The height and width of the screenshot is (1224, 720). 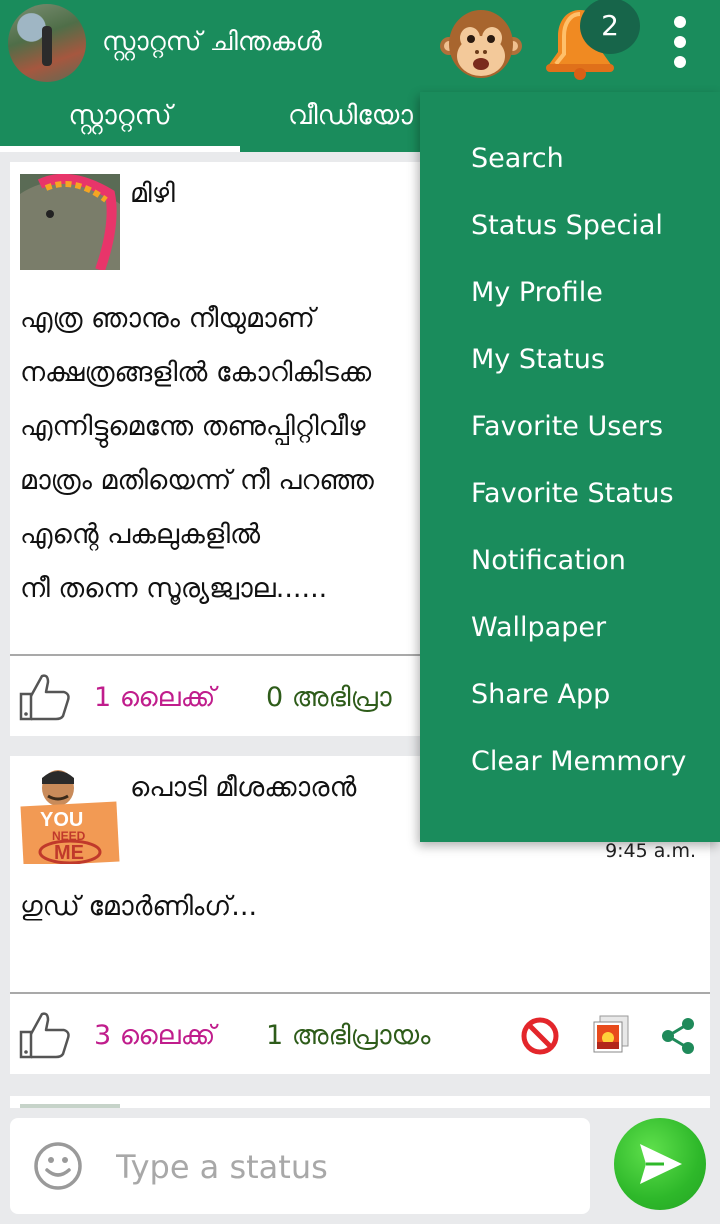 What do you see at coordinates (538, 627) in the screenshot?
I see `menu-item-wallpaper: Wallpaper` at bounding box center [538, 627].